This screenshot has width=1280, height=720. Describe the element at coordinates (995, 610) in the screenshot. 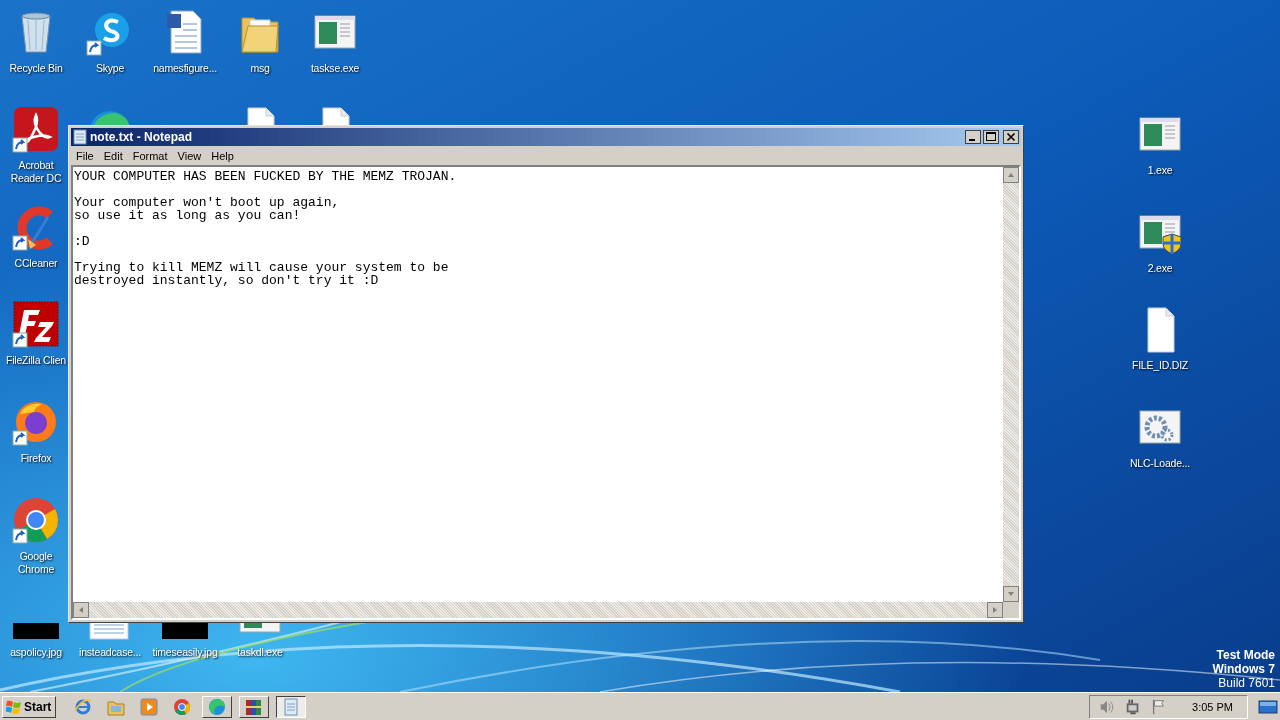

I see `scroll-right-button` at that location.